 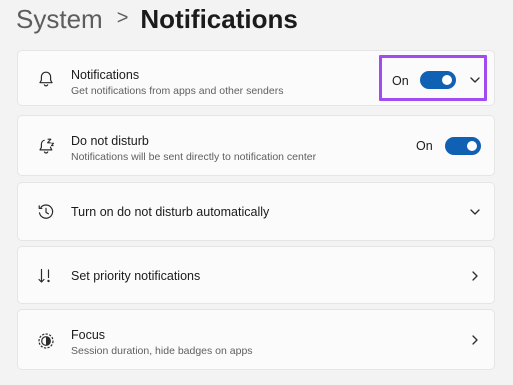 What do you see at coordinates (88, 335) in the screenshot?
I see `setting-title: Focus` at bounding box center [88, 335].